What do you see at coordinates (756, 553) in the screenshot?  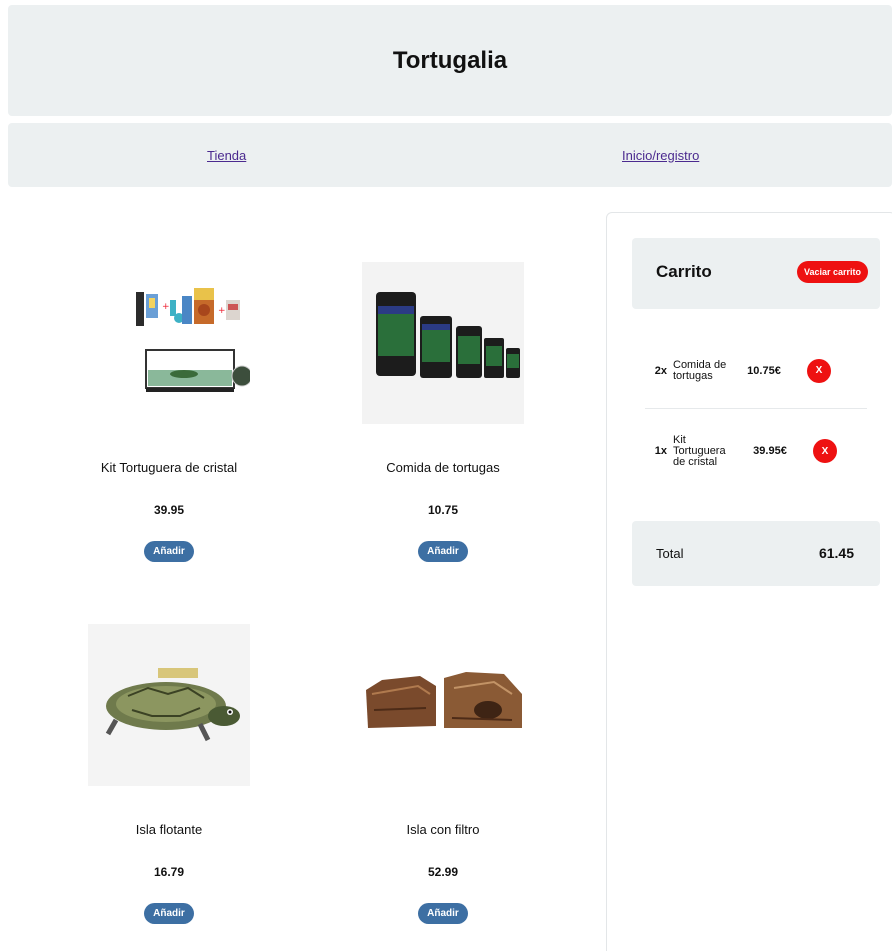 I see `cart-total: Total 61.45` at bounding box center [756, 553].